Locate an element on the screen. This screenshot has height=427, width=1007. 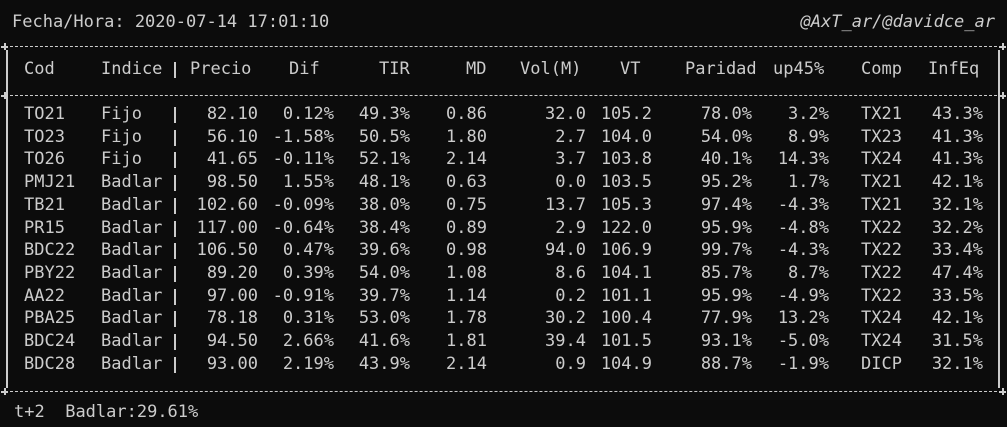
cell-vt: 104.0 is located at coordinates (626, 137).